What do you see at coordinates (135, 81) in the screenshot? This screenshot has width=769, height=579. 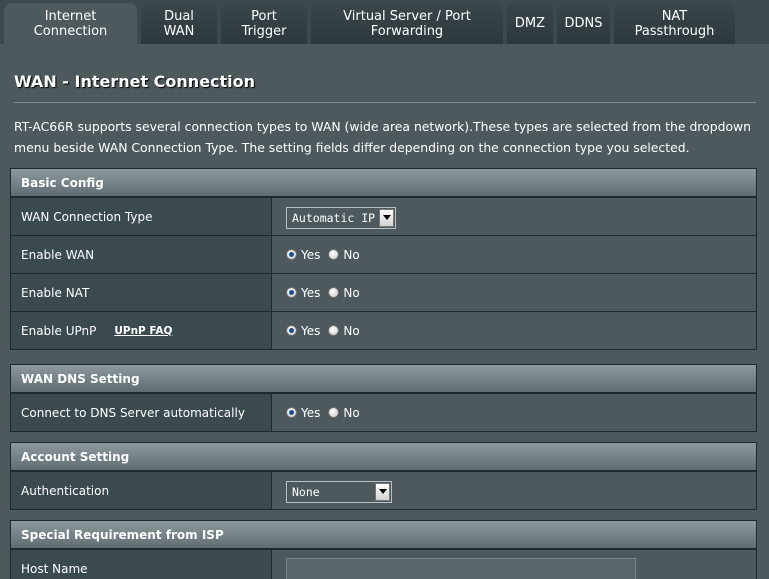 I see `page-title: WAN - Internet Connection` at bounding box center [135, 81].